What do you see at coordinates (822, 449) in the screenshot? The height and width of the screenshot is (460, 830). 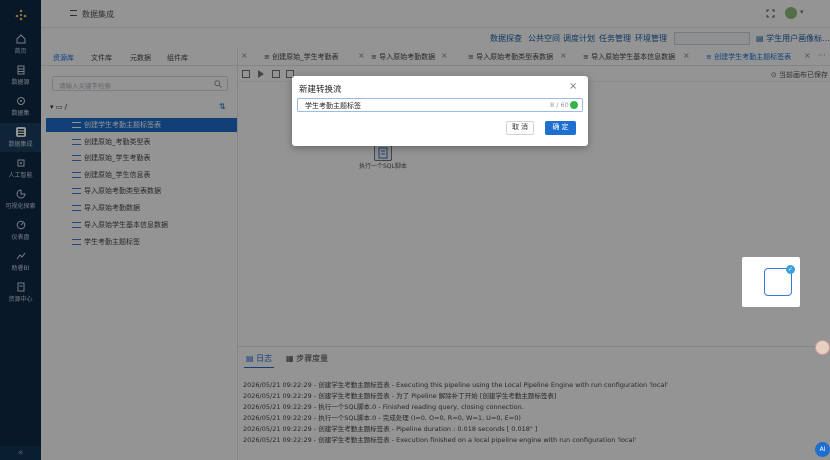 I see `ai-assistant-button: AI` at bounding box center [822, 449].